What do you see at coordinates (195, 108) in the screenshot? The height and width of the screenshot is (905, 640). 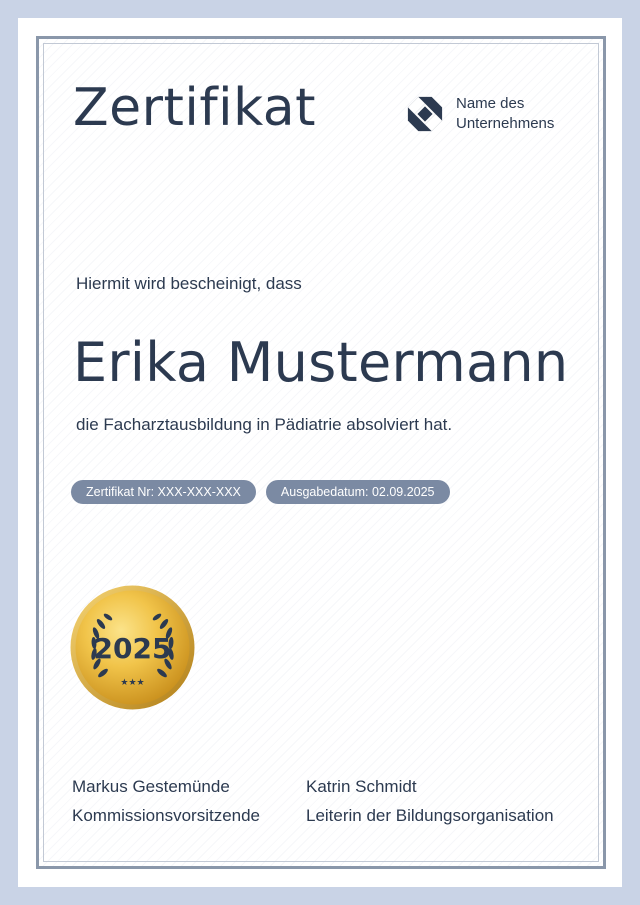 I see `certificate-title: Zertifikat` at bounding box center [195, 108].